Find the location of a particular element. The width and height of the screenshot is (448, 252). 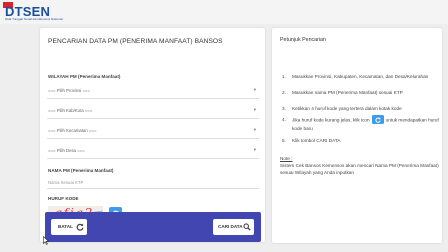

kabkota-select: === Pilih Kab/Kota === ▾ is located at coordinates (153, 111).